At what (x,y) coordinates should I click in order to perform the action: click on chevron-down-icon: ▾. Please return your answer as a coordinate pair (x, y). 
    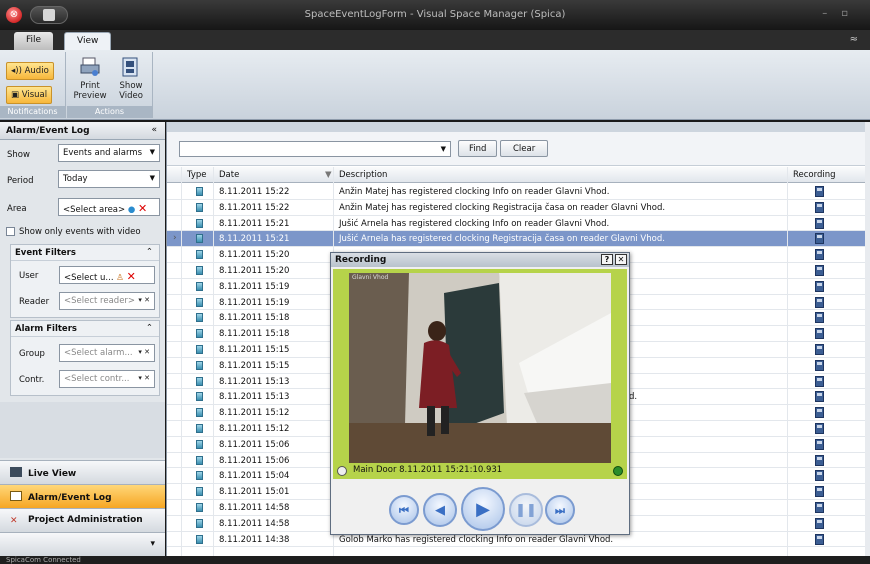
    Looking at the image, I should click on (152, 544).